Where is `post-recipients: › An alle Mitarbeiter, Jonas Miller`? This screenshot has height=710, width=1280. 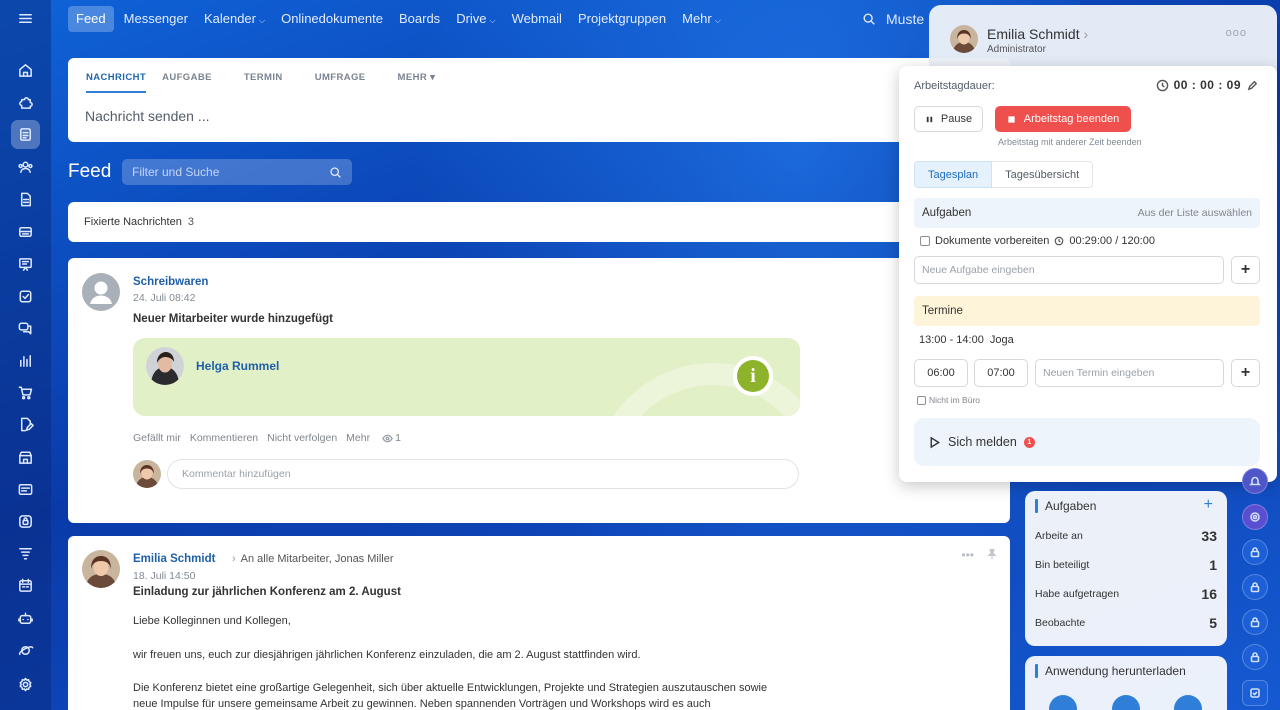 post-recipients: › An alle Mitarbeiter, Jonas Miller is located at coordinates (310, 559).